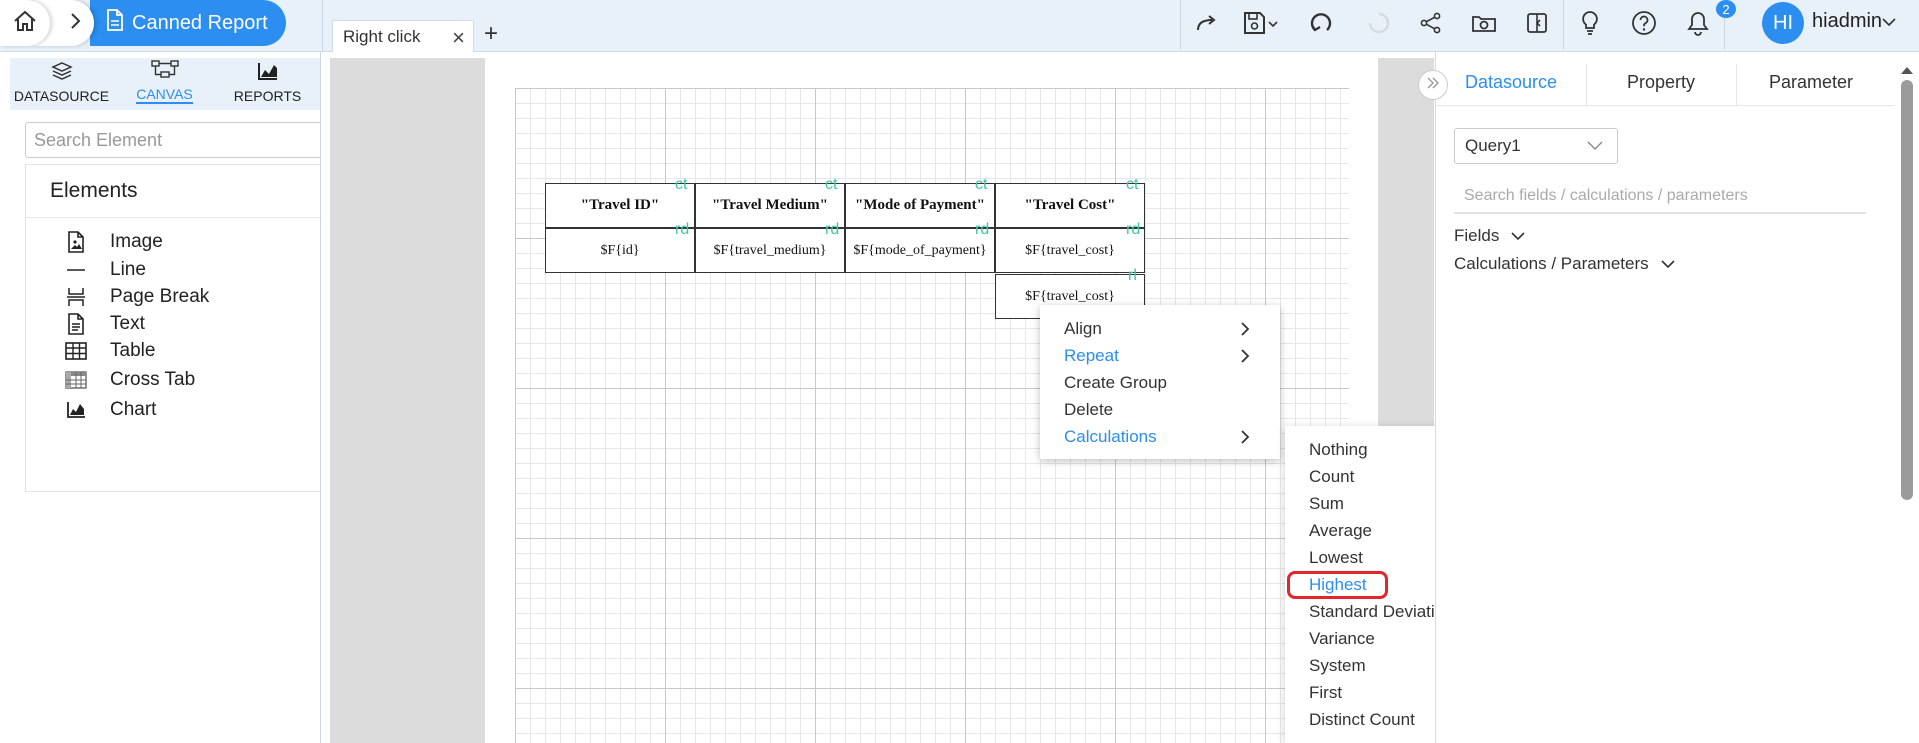 This screenshot has height=743, width=1919. I want to click on section-label: Fields, so click(1477, 235).